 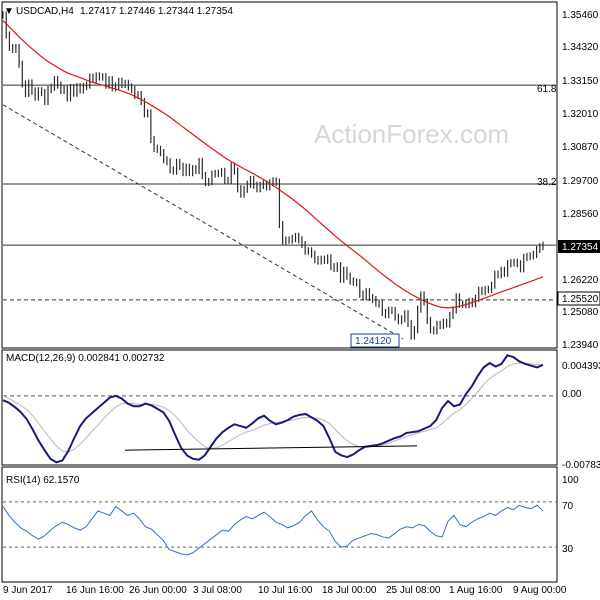 I want to click on macd-tick: -0.007833, so click(x=581, y=465).